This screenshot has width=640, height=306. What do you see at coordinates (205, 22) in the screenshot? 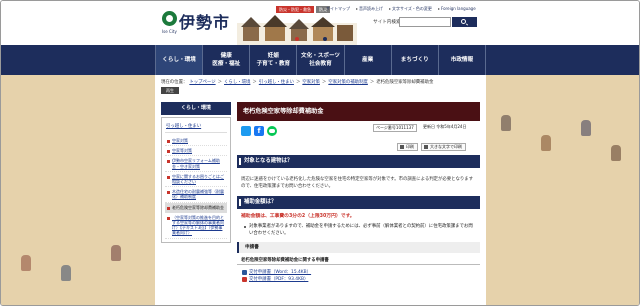
I see `logo-text: 伊勢市` at bounding box center [205, 22].